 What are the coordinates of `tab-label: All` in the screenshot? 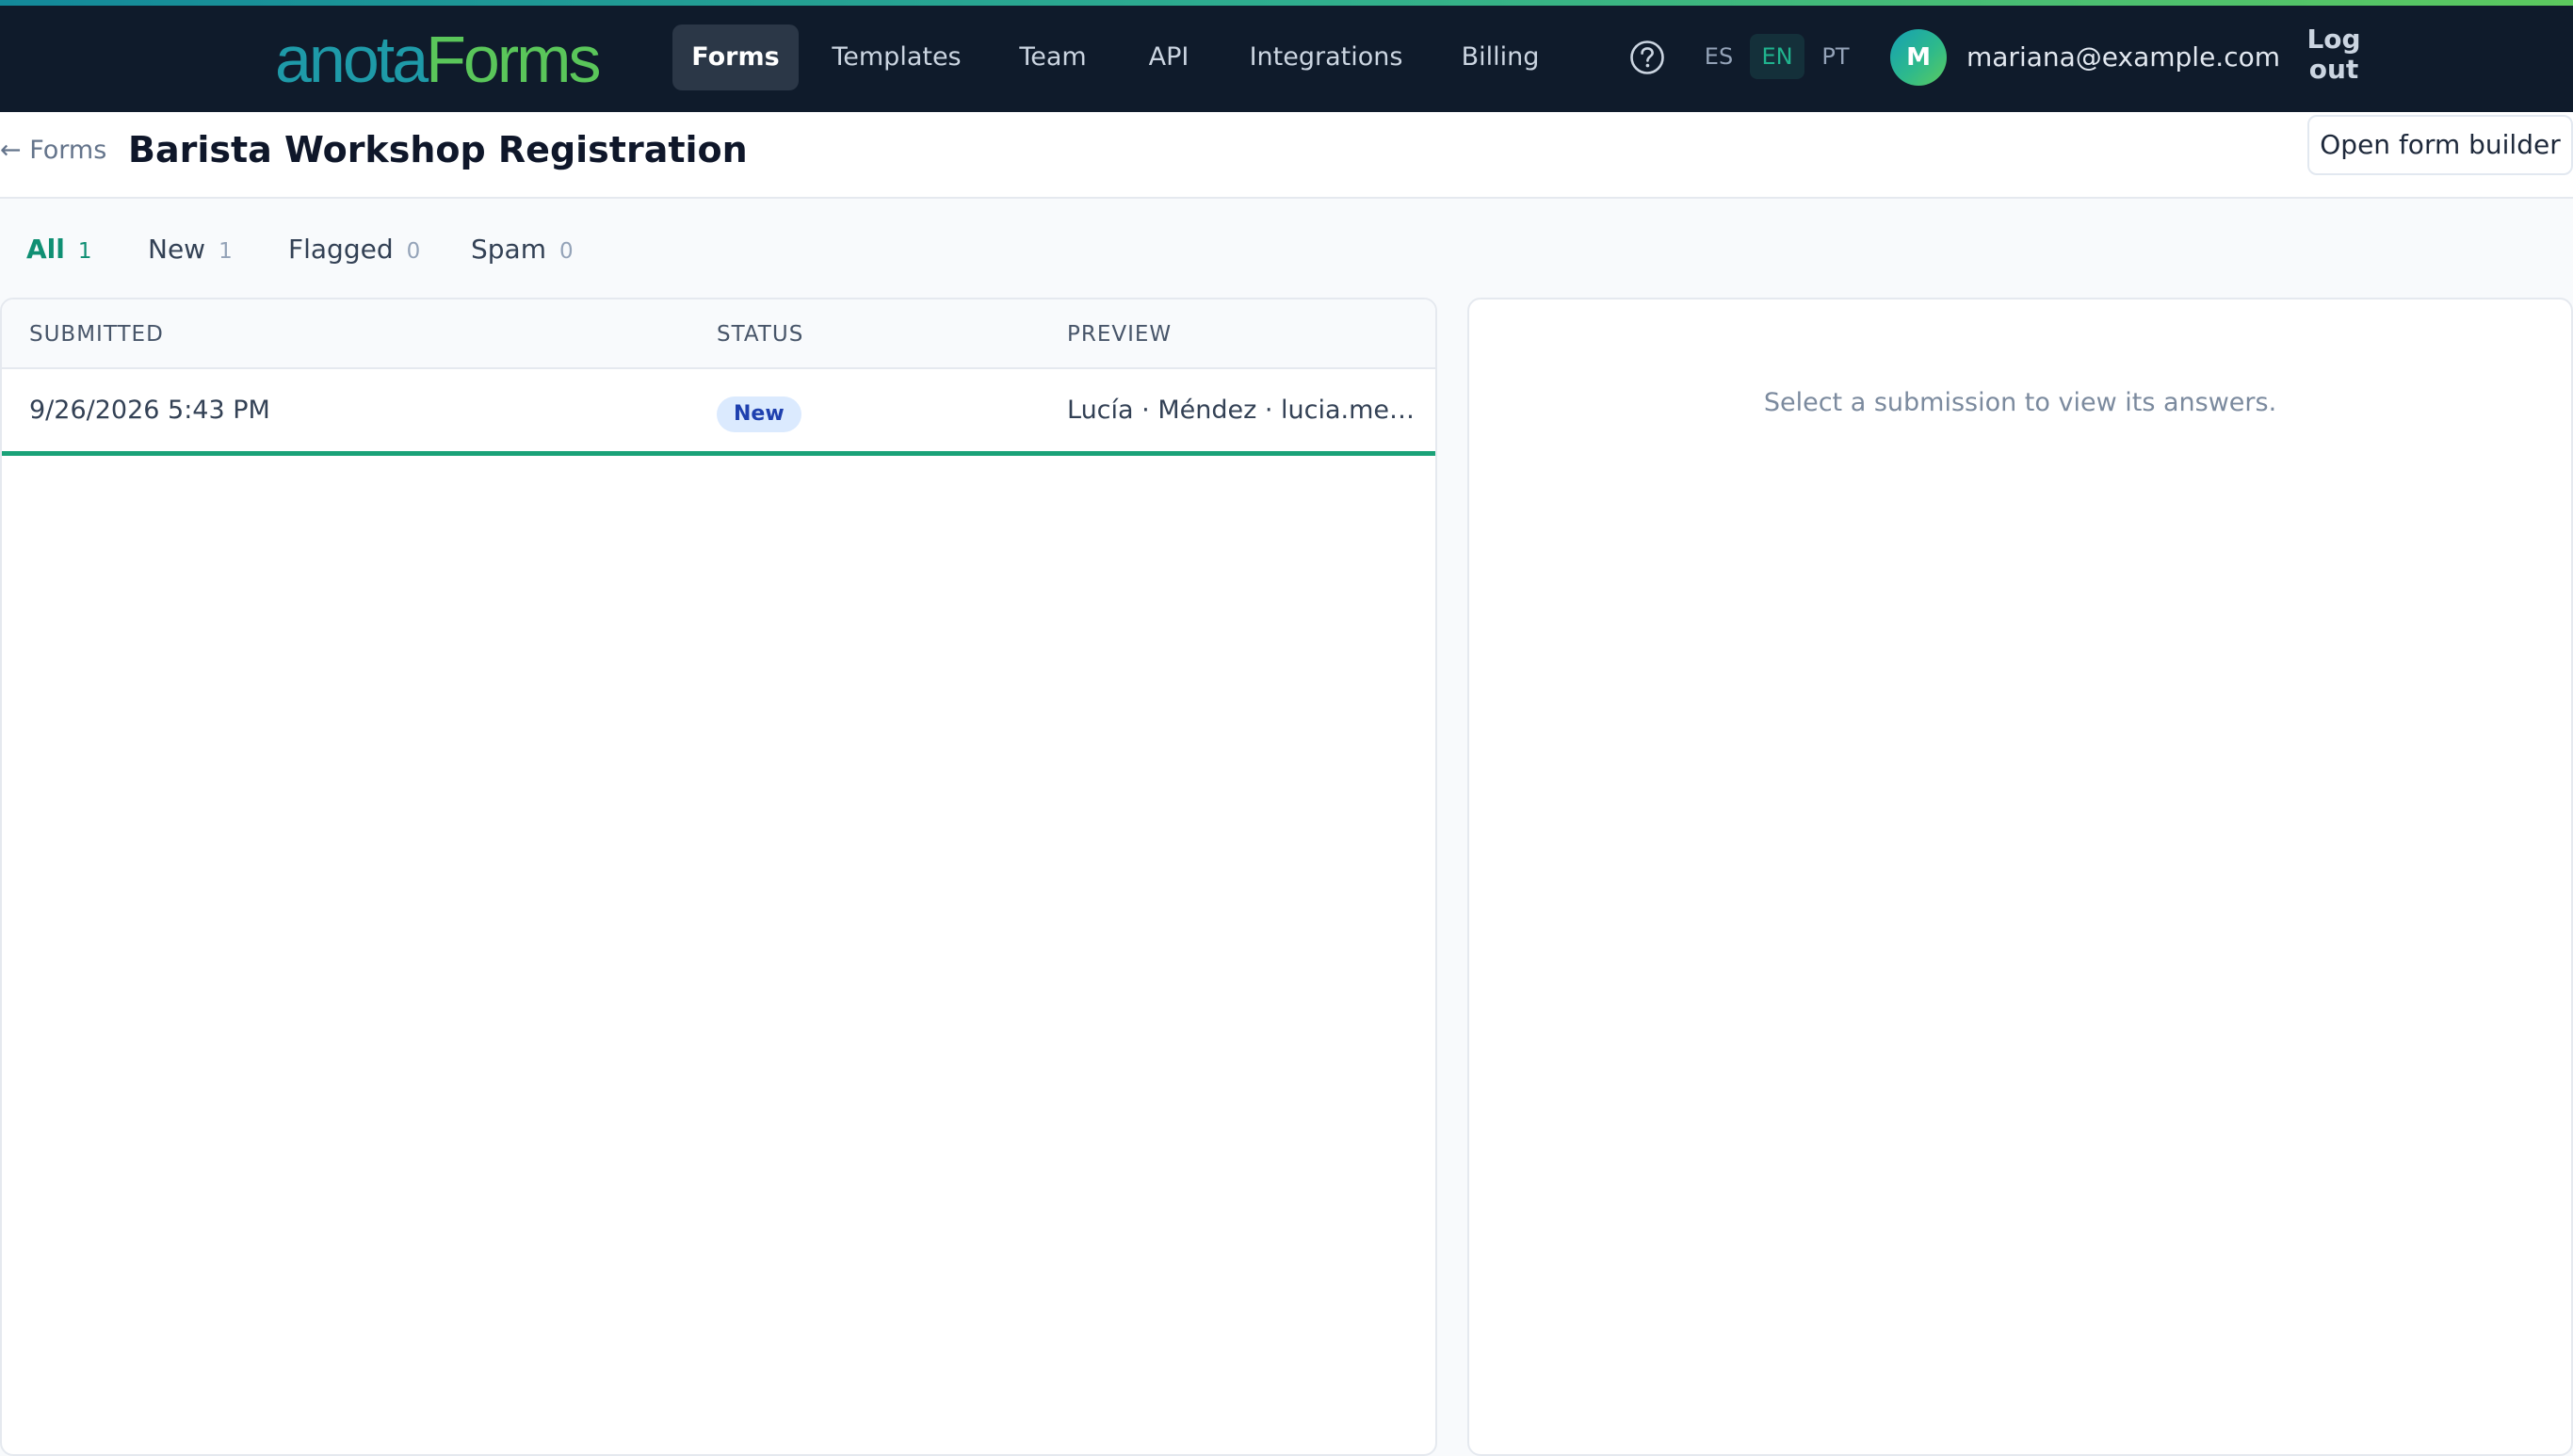 It's located at (45, 249).